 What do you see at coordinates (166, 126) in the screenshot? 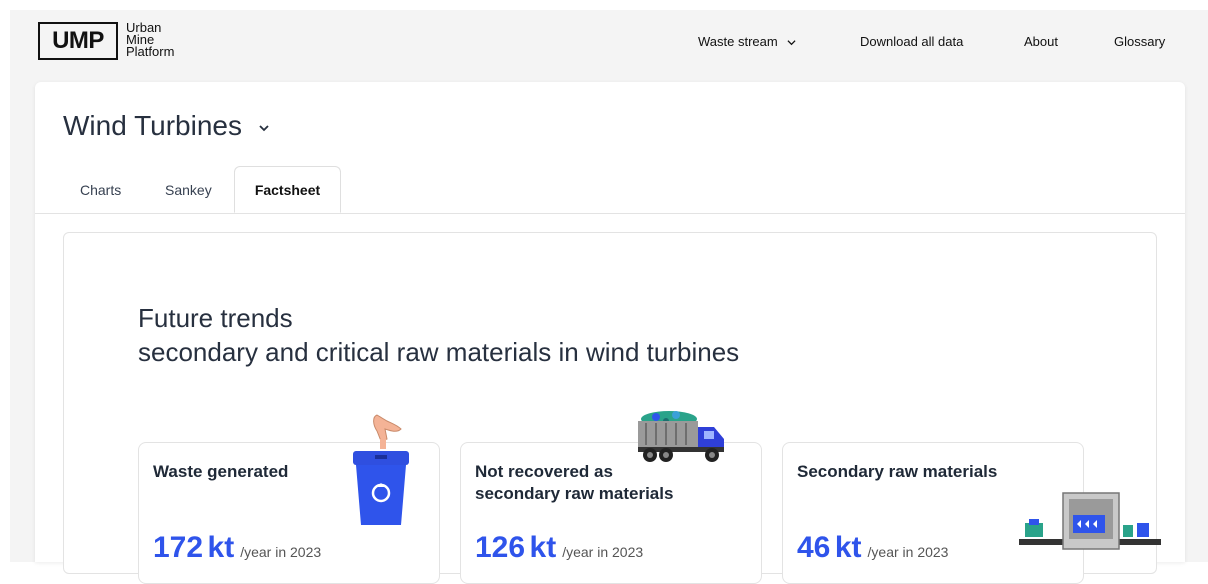
I see `waste-stream-title: Wind Turbines` at bounding box center [166, 126].